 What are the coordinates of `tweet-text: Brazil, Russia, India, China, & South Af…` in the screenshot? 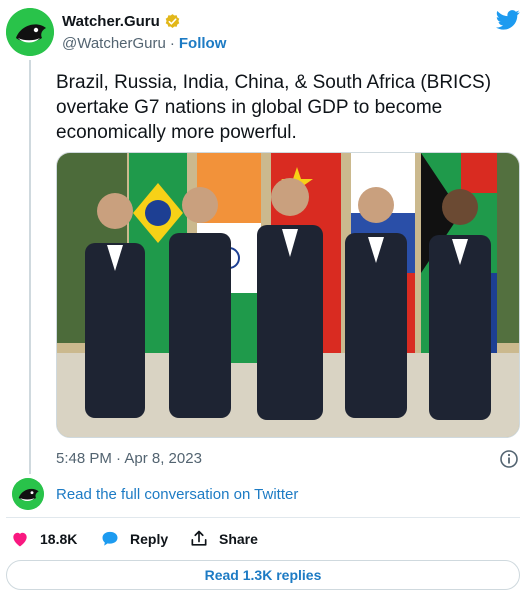 It's located at (274, 107).